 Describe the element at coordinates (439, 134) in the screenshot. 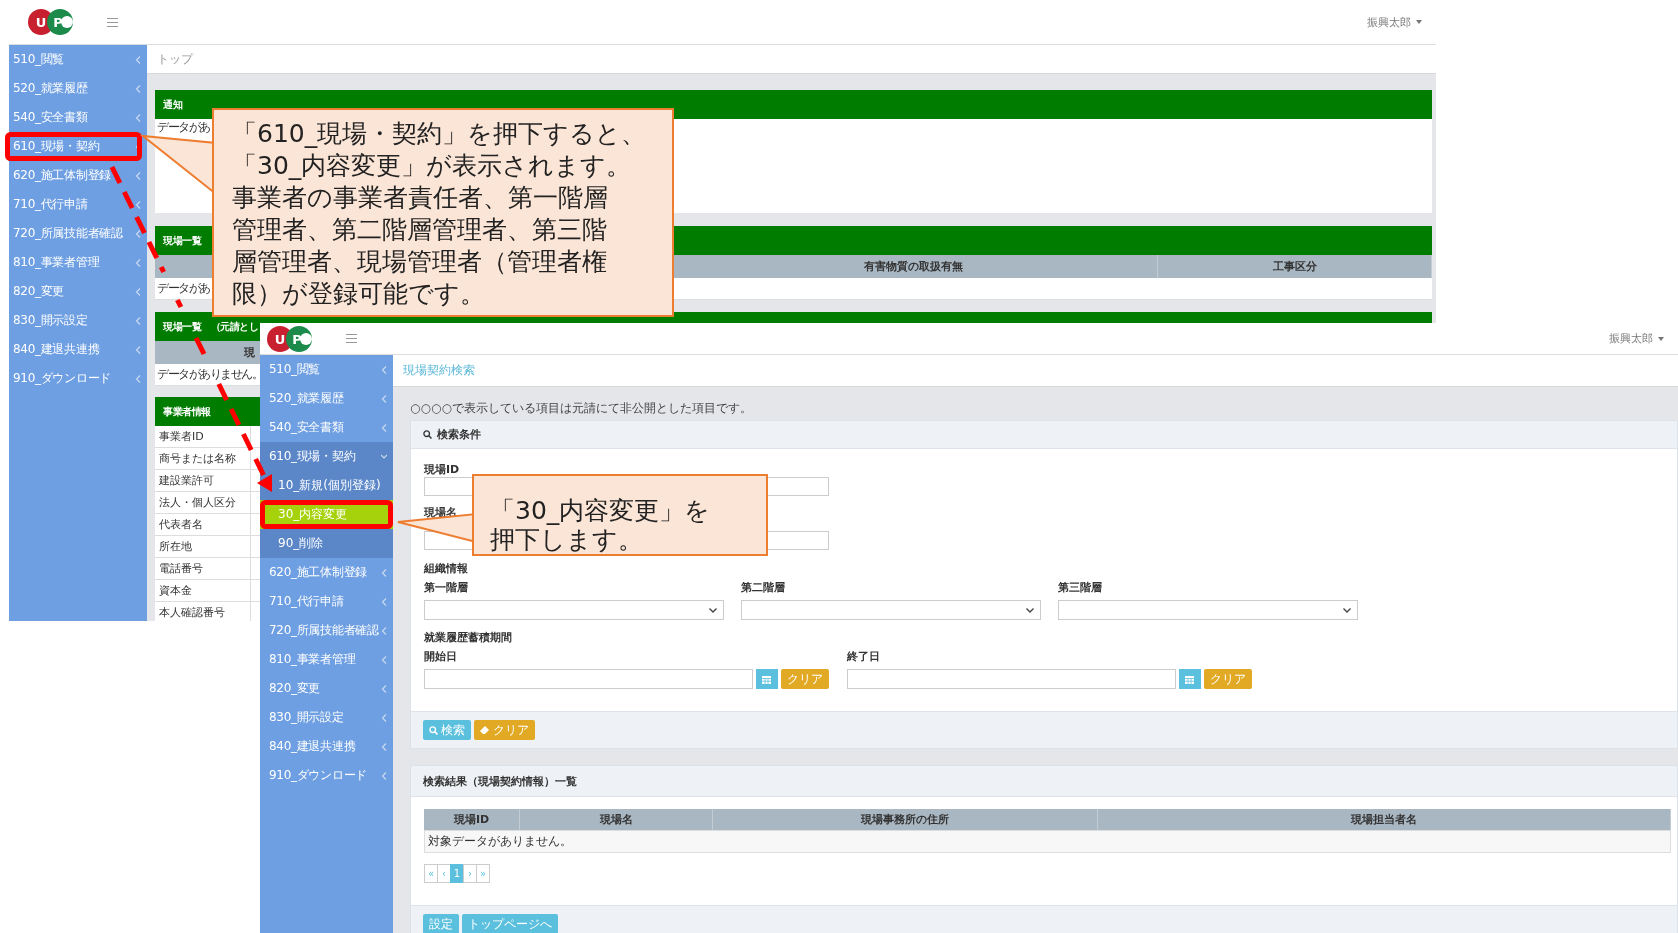

I see `callout-text: 「610_現場・契約」を押下すると、` at that location.